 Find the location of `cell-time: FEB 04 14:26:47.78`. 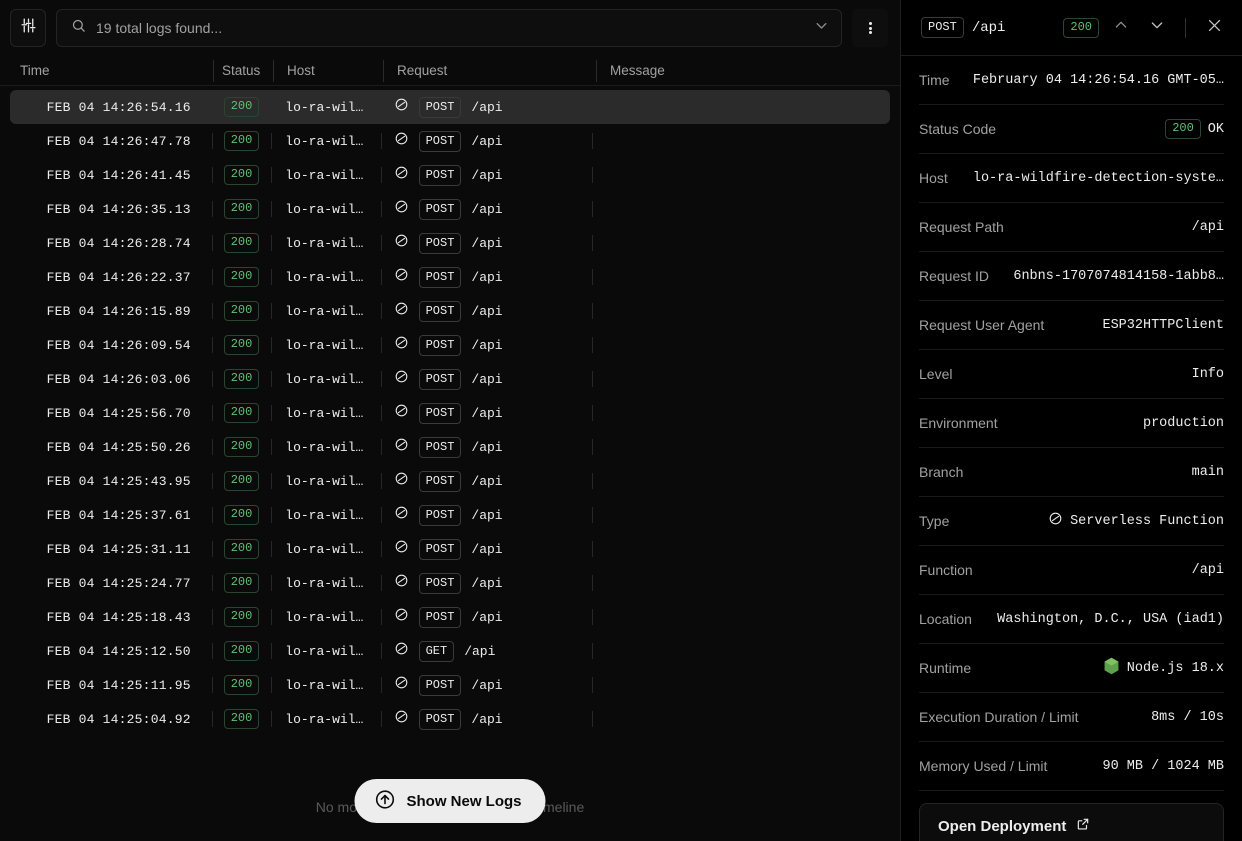

cell-time: FEB 04 14:26:47.78 is located at coordinates (118, 141).